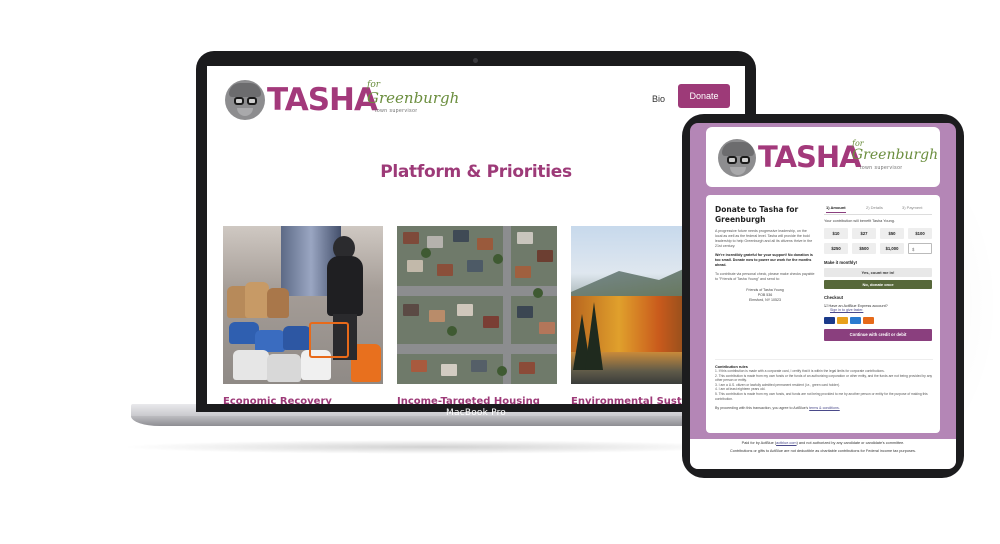 The width and height of the screenshot is (1000, 544). Describe the element at coordinates (836, 209) in the screenshot. I see `tab-amount: 1) Amount` at that location.